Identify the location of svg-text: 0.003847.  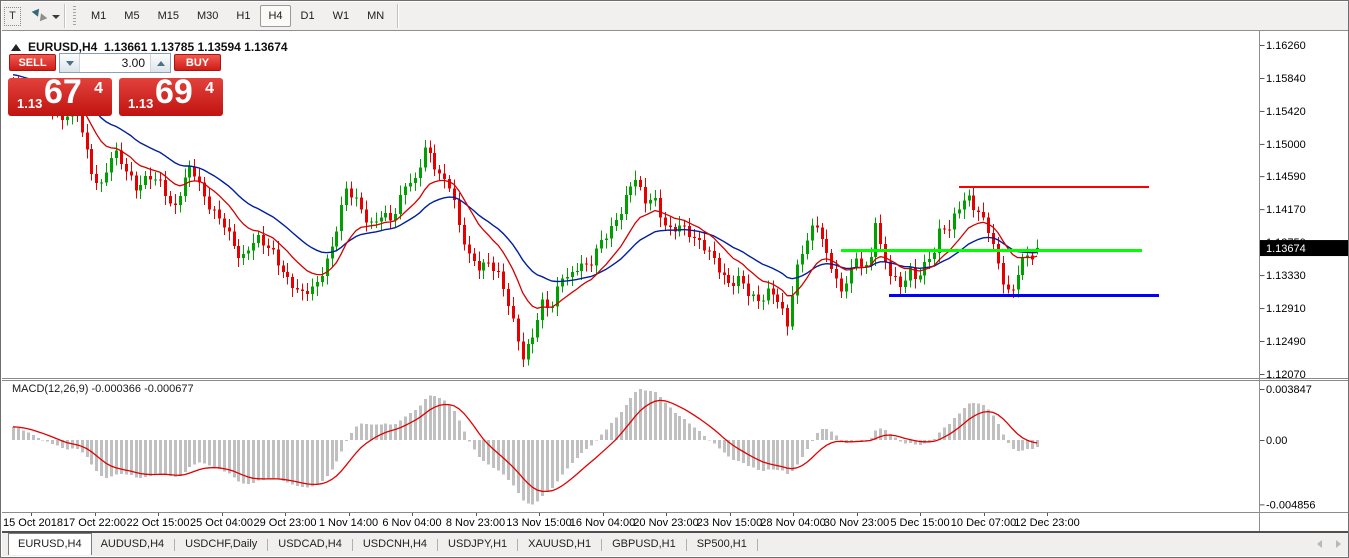
(1289, 390).